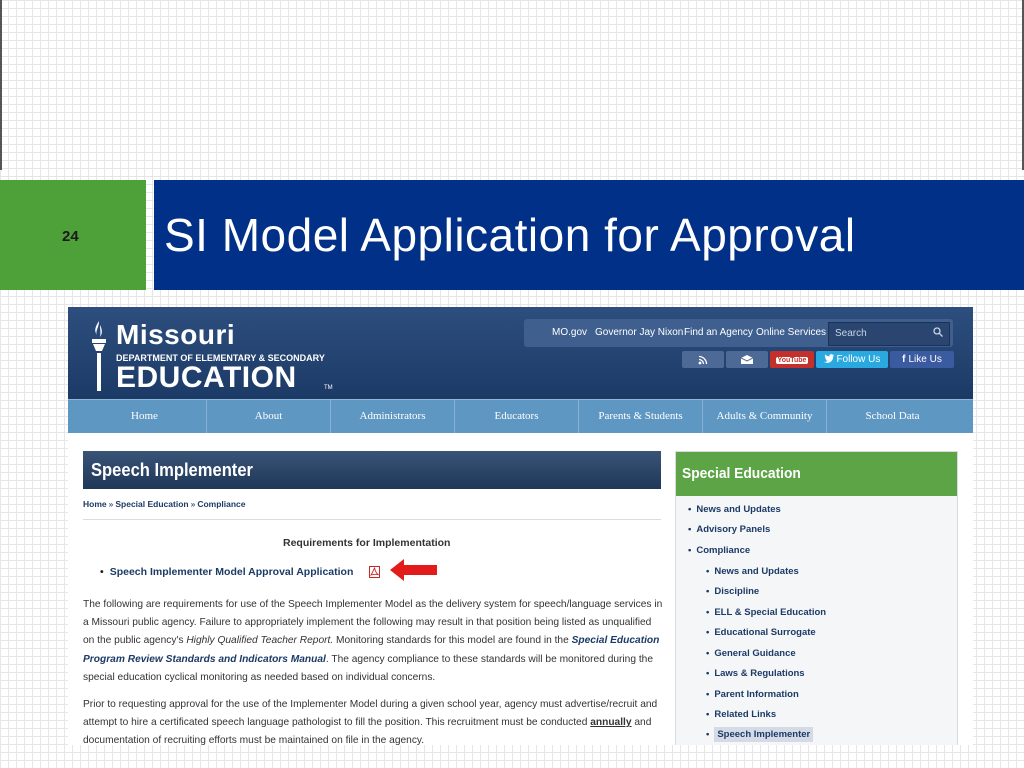  I want to click on sidebar-subitem-related-links: • Related Links, so click(741, 714).